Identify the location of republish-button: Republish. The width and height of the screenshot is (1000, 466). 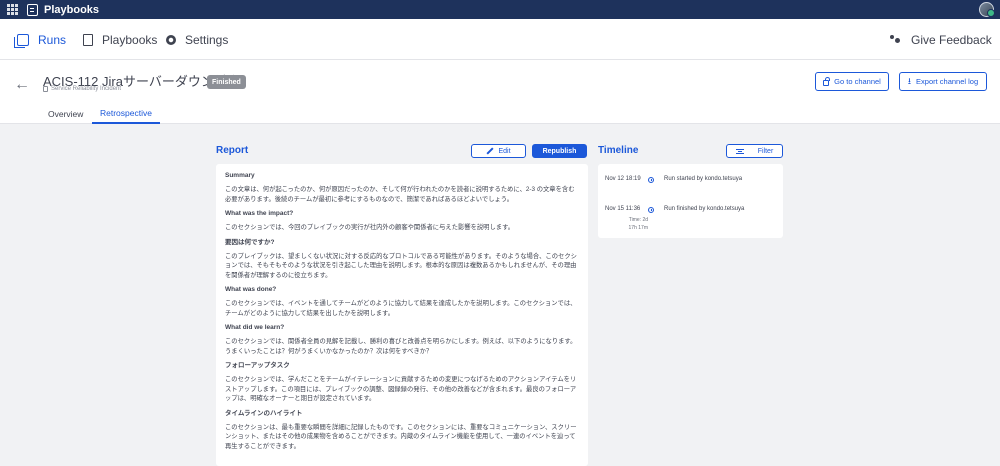
(559, 151).